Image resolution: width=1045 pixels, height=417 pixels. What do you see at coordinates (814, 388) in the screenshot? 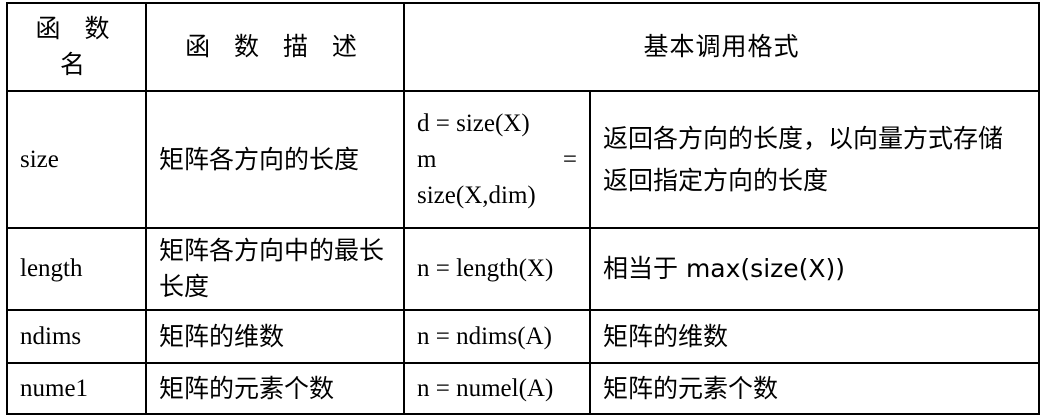
I see `call-note-cell: 矩阵的元素个数` at bounding box center [814, 388].